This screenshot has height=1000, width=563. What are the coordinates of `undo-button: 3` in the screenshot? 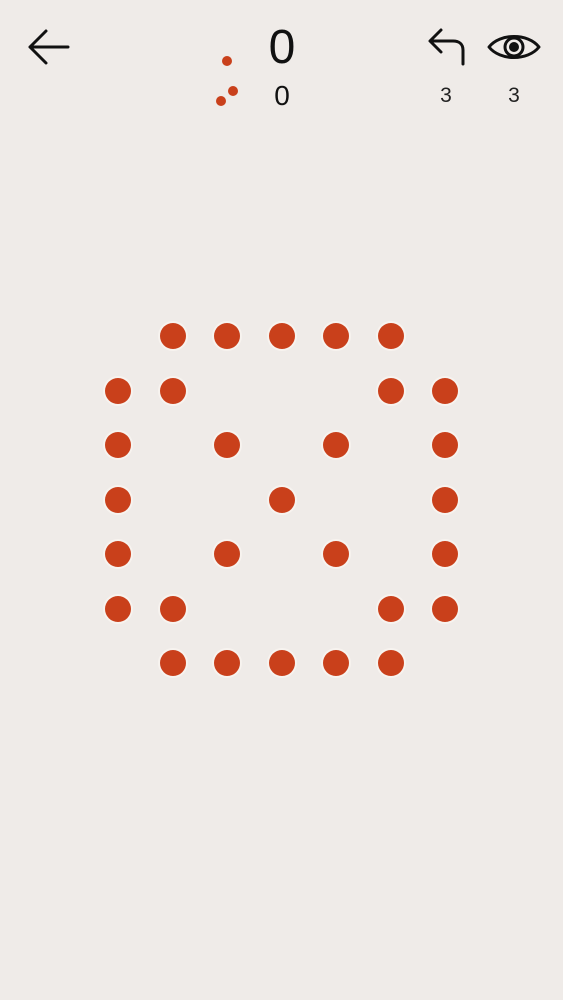 It's located at (446, 70).